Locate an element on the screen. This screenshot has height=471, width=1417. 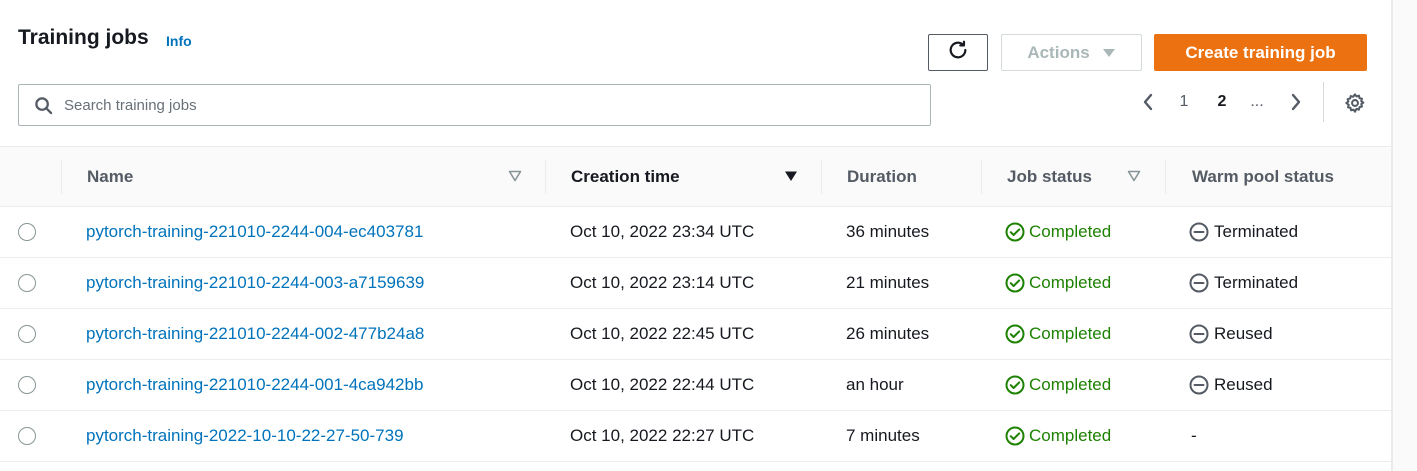
duration-cell: 21 minutes is located at coordinates (888, 282).